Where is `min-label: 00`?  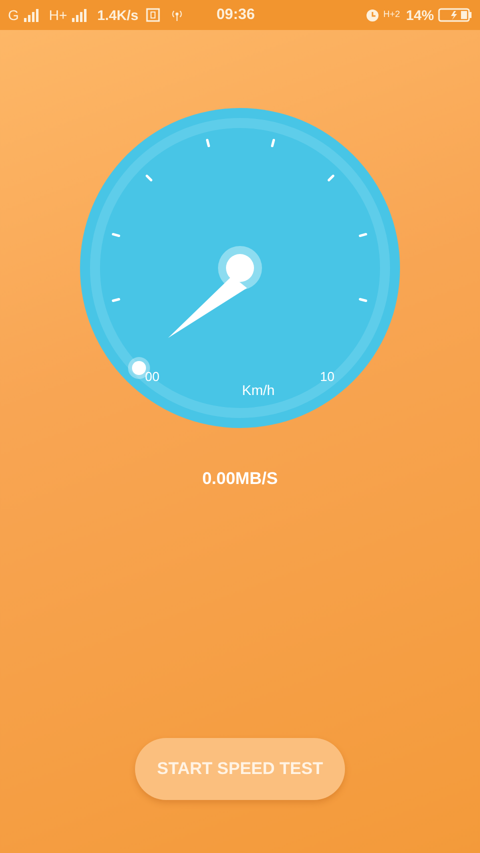 min-label: 00 is located at coordinates (152, 376).